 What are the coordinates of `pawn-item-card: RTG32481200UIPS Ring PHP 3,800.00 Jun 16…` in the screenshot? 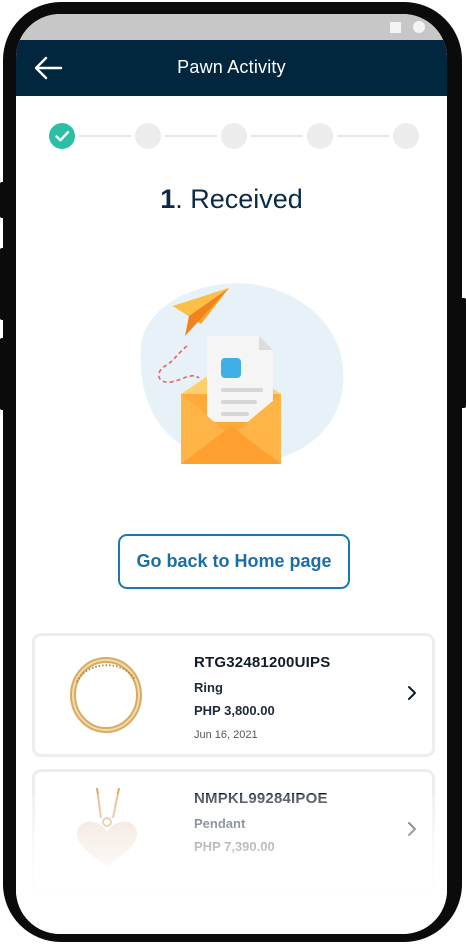 It's located at (233, 695).